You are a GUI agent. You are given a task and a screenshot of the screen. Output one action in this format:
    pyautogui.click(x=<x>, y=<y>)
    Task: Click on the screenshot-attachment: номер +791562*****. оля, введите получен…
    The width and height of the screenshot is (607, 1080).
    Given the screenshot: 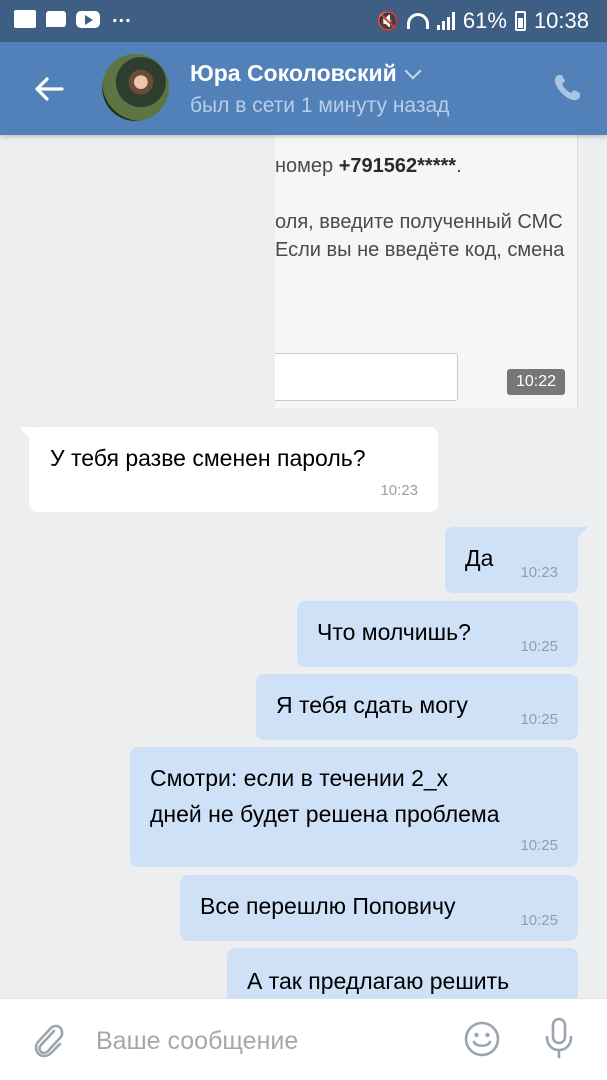 What is the action you would take?
    pyautogui.click(x=426, y=271)
    